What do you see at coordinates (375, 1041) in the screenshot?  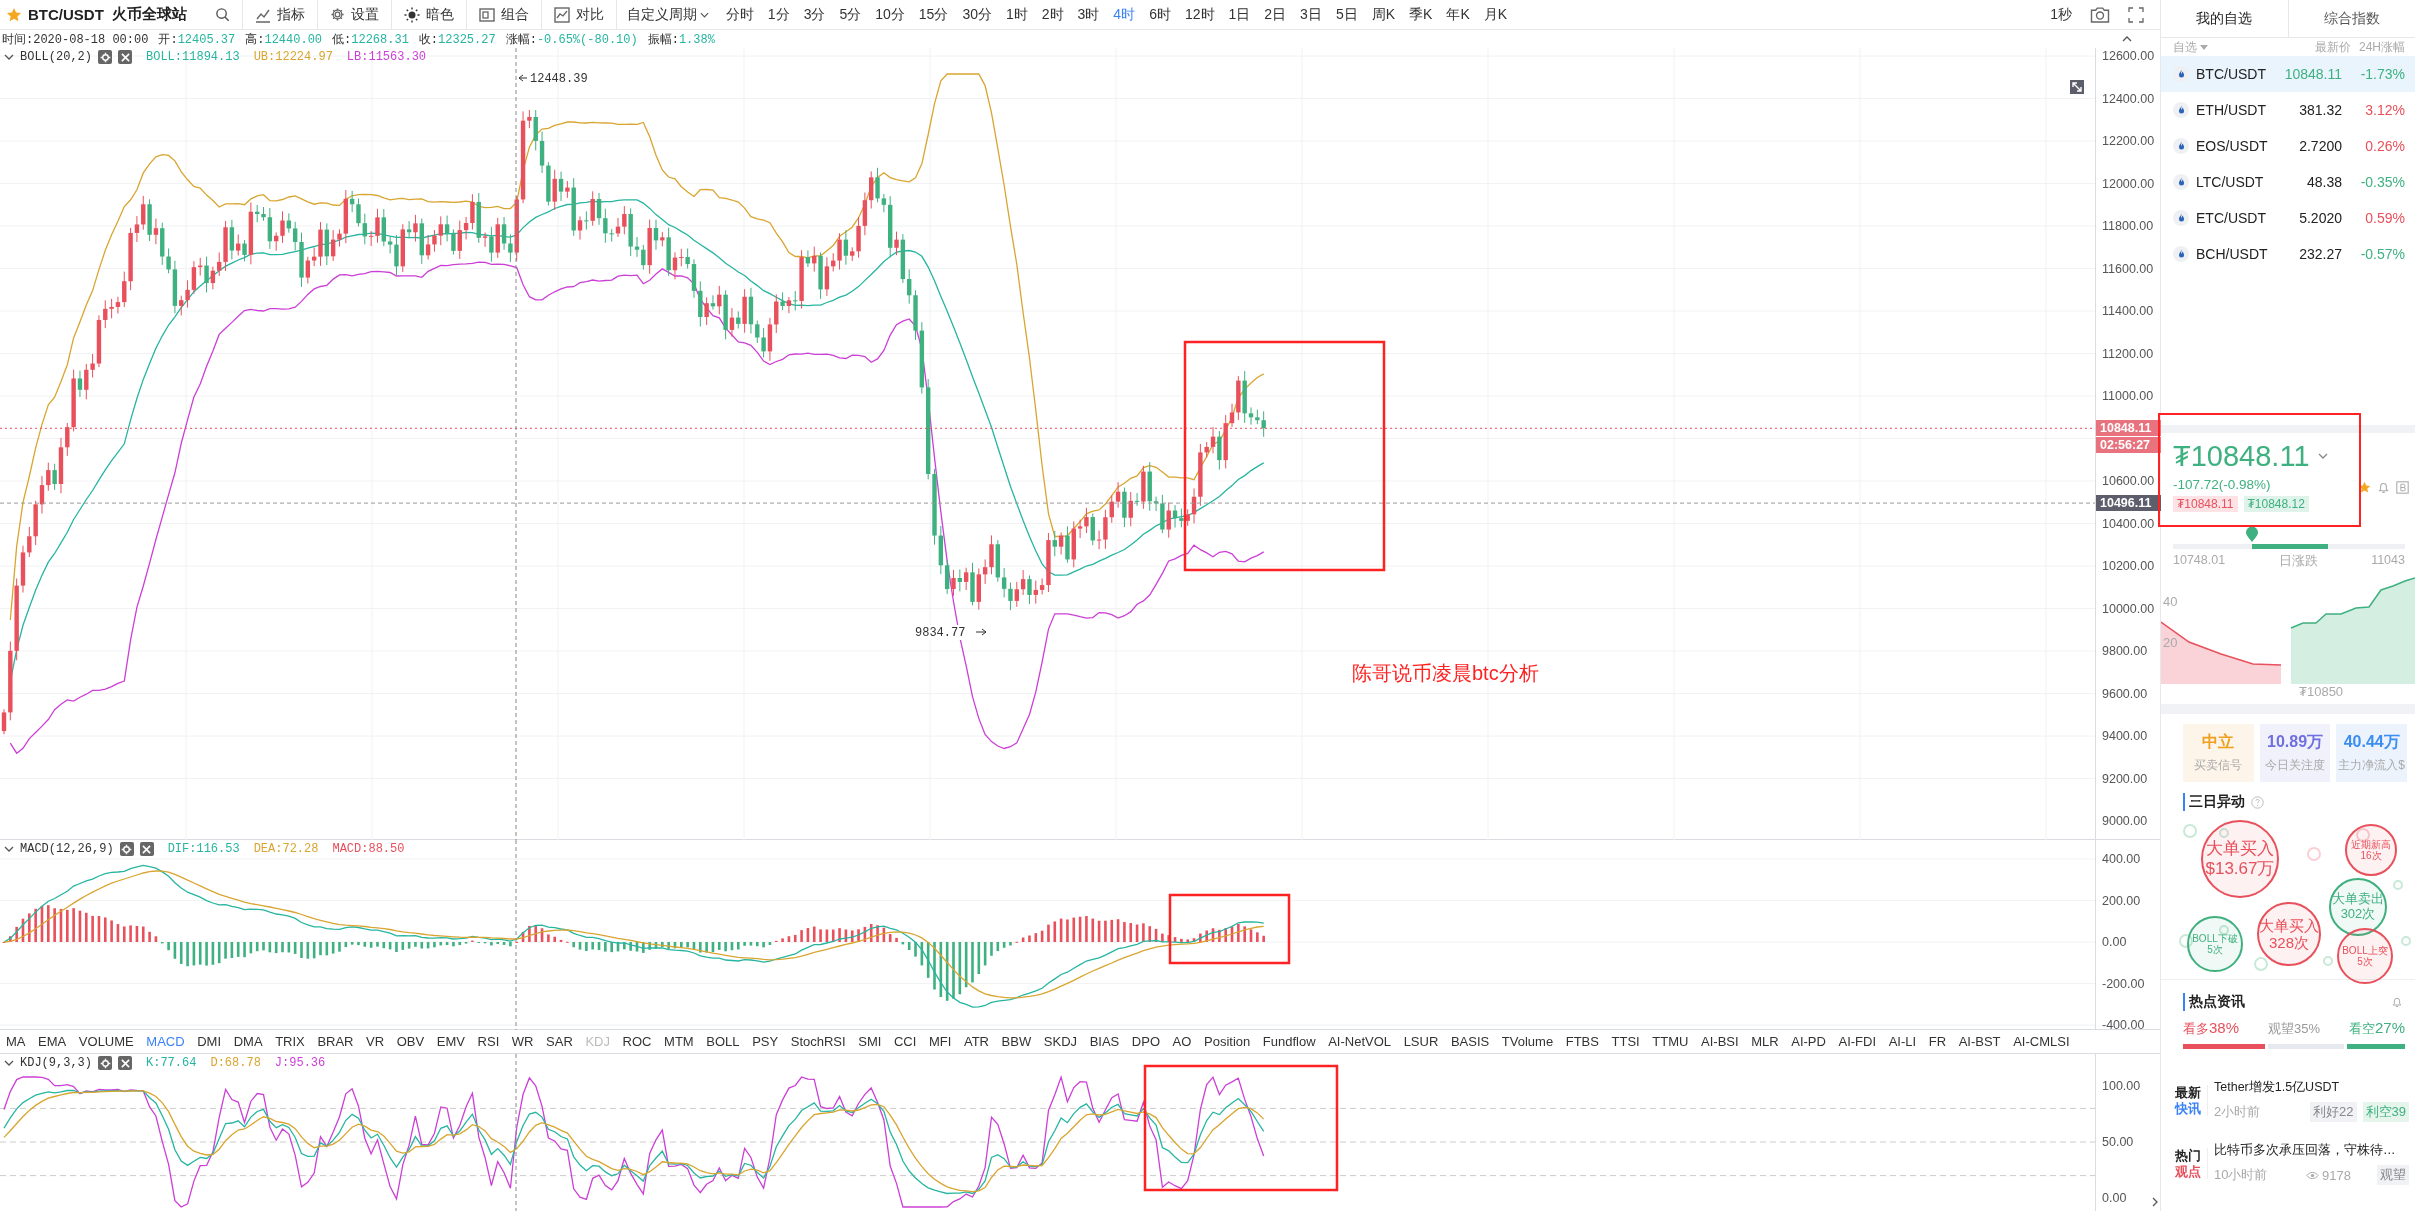 I see `indicator-tab: VR` at bounding box center [375, 1041].